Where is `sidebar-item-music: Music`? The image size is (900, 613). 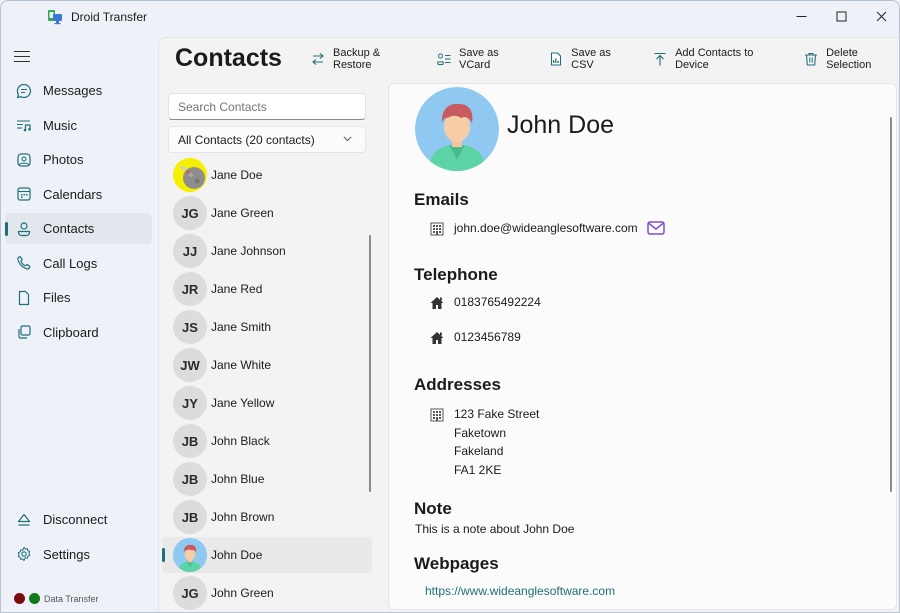 sidebar-item-music: Music is located at coordinates (78, 125).